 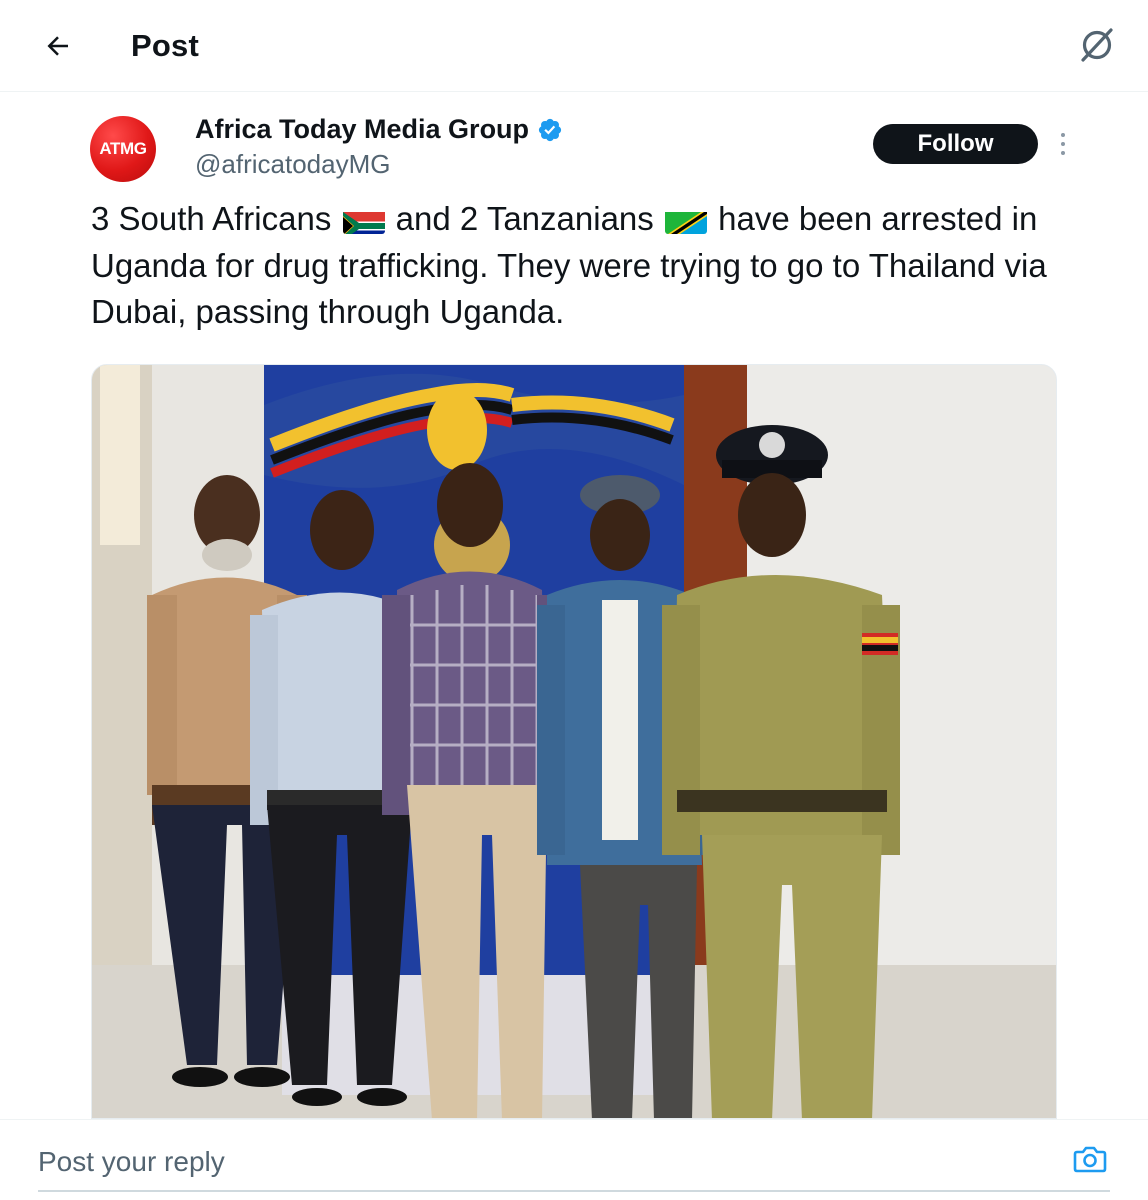 I want to click on top-bar: Post, so click(x=574, y=46).